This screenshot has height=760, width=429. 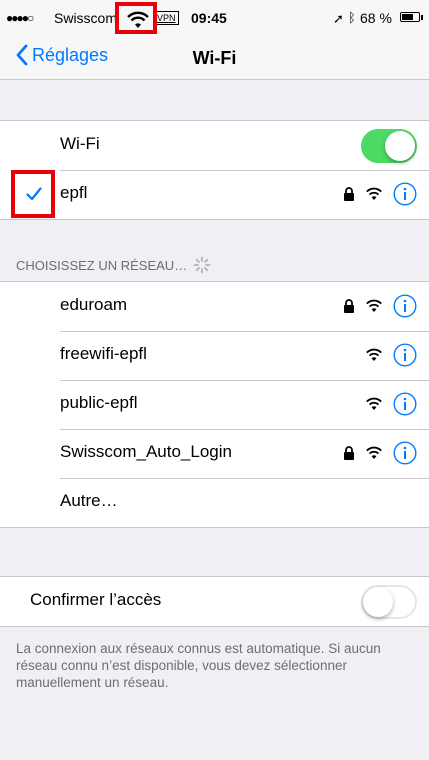 I want to click on battery-percent: 68 %, so click(x=376, y=18).